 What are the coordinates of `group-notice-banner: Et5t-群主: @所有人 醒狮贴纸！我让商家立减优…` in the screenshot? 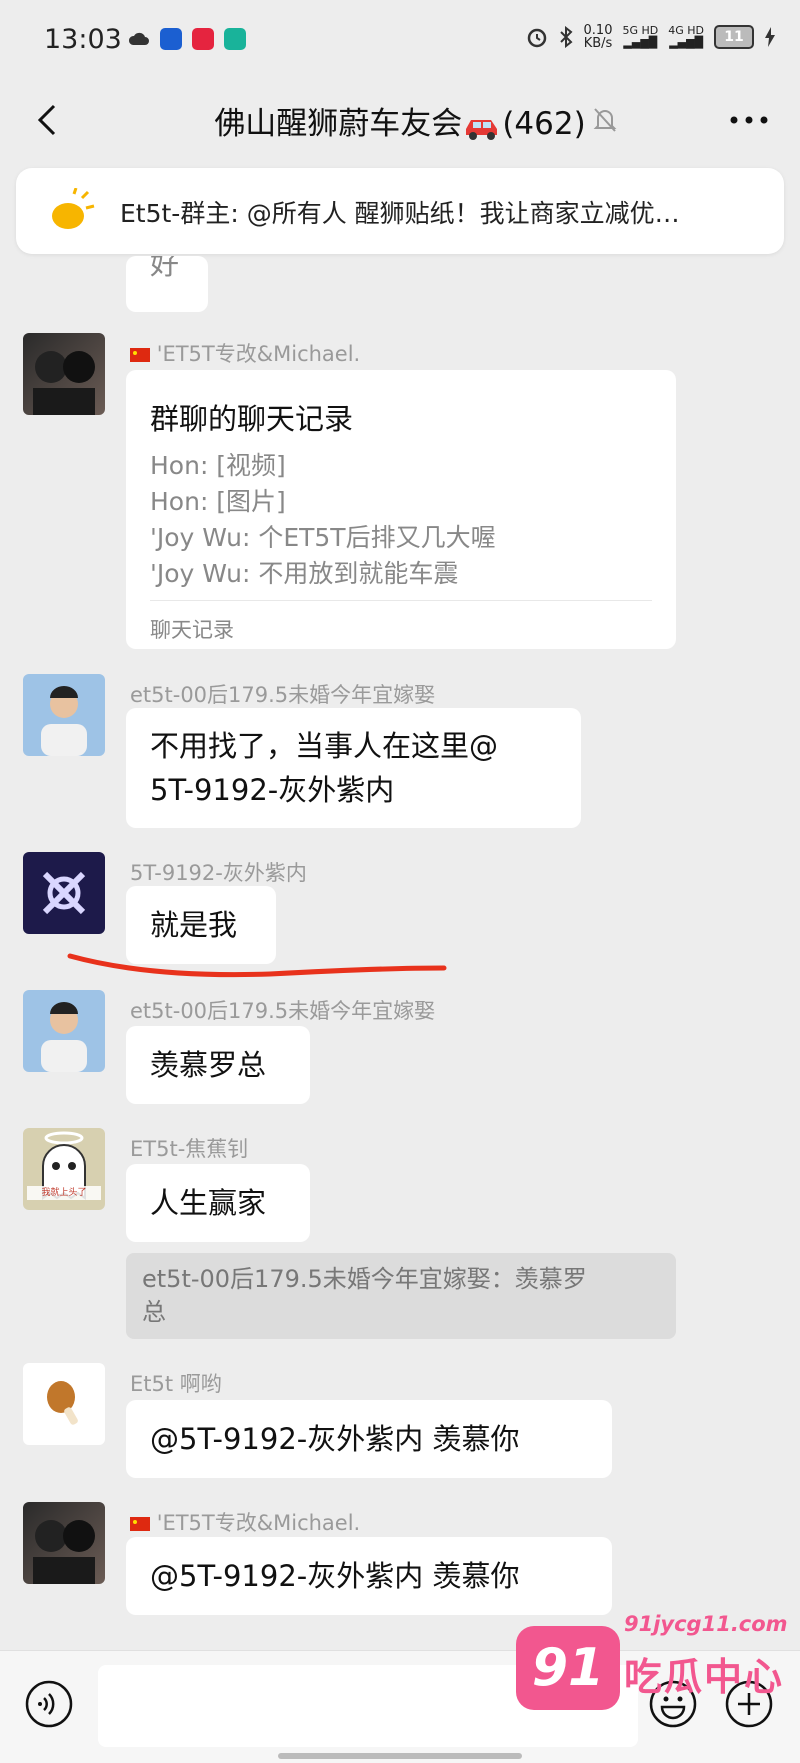 It's located at (400, 211).